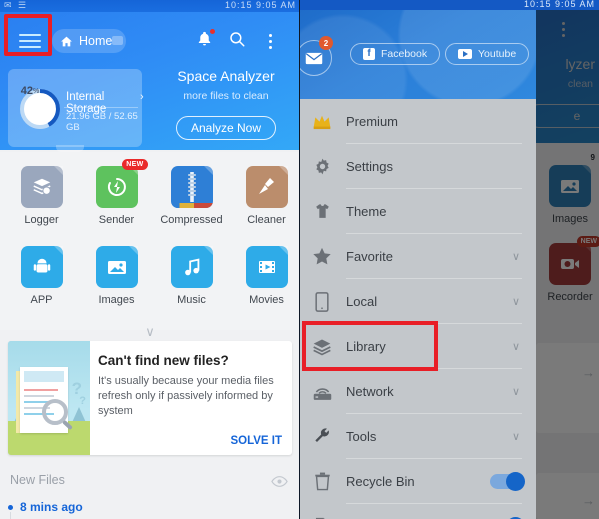 This screenshot has width=599, height=519. I want to click on storage-divider, so click(101, 107).